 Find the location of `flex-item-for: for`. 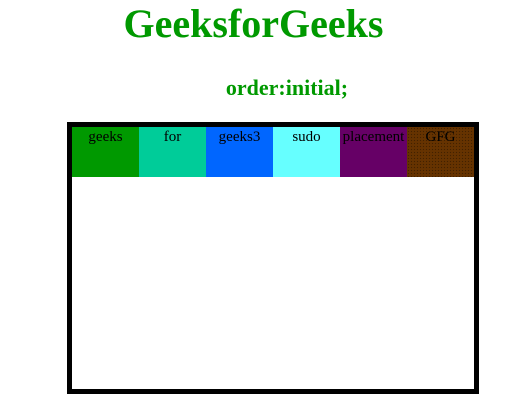

flex-item-for: for is located at coordinates (172, 152).